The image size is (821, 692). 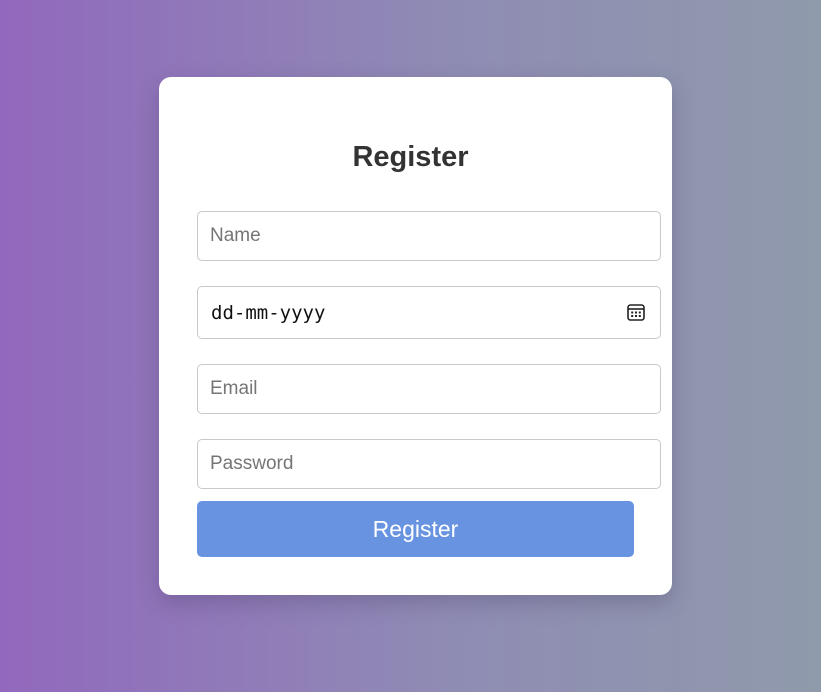 What do you see at coordinates (429, 312) in the screenshot?
I see `date-of-birth-input: dd-mm-yyyy` at bounding box center [429, 312].